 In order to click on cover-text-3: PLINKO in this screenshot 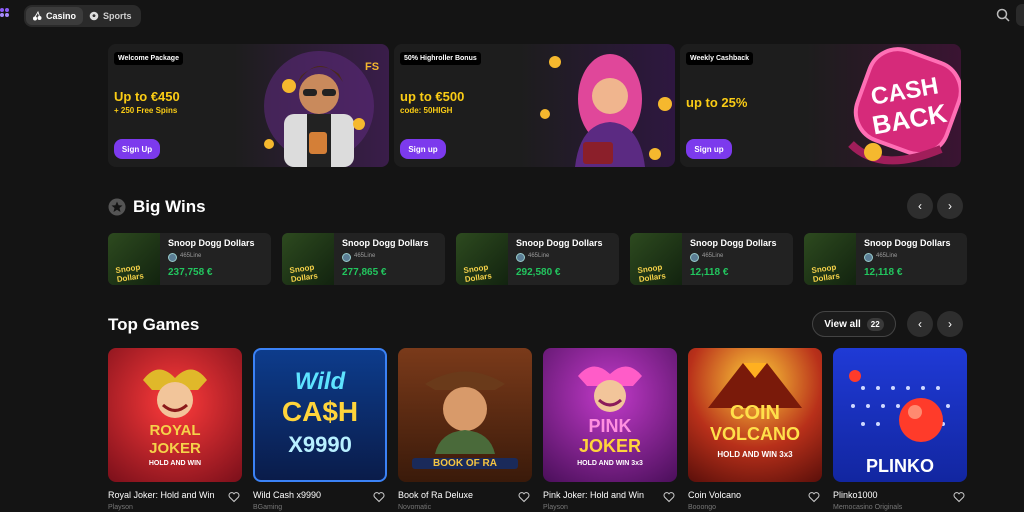, I will do `click(899, 466)`.